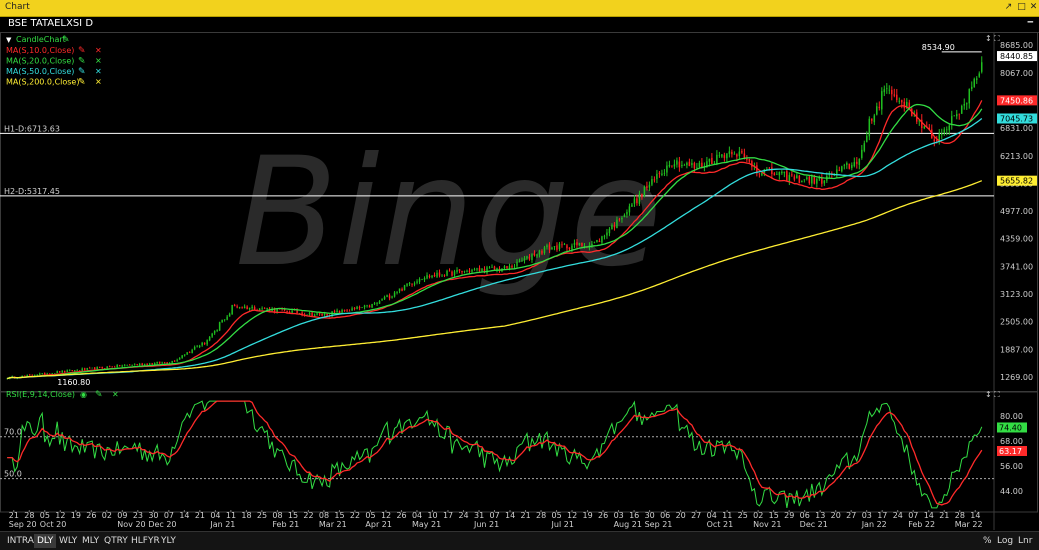 The height and width of the screenshot is (550, 1039). What do you see at coordinates (116, 541) in the screenshot?
I see `period-qtry: QTRY` at bounding box center [116, 541].